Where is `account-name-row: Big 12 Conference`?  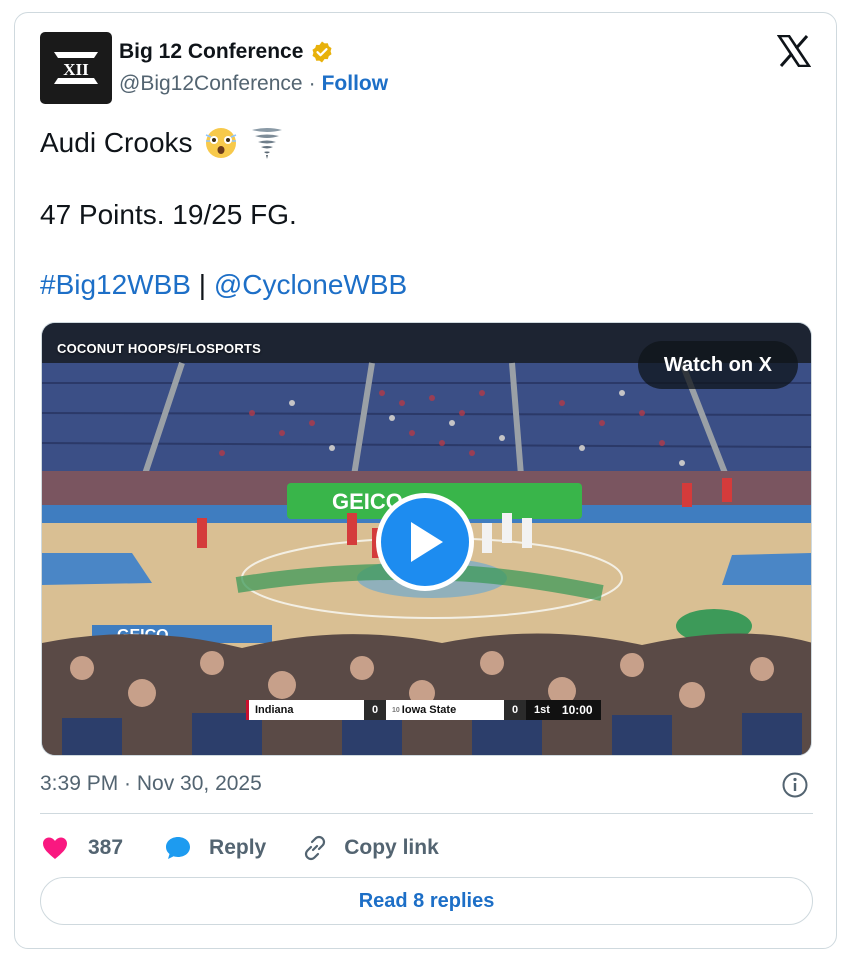
account-name-row: Big 12 Conference is located at coordinates (226, 52).